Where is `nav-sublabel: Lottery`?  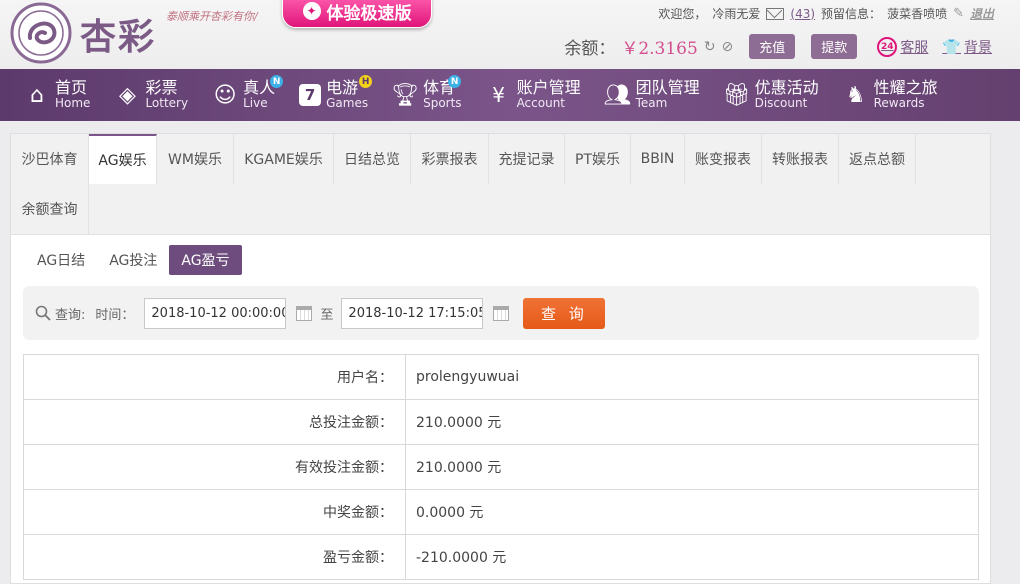
nav-sublabel: Lottery is located at coordinates (167, 103).